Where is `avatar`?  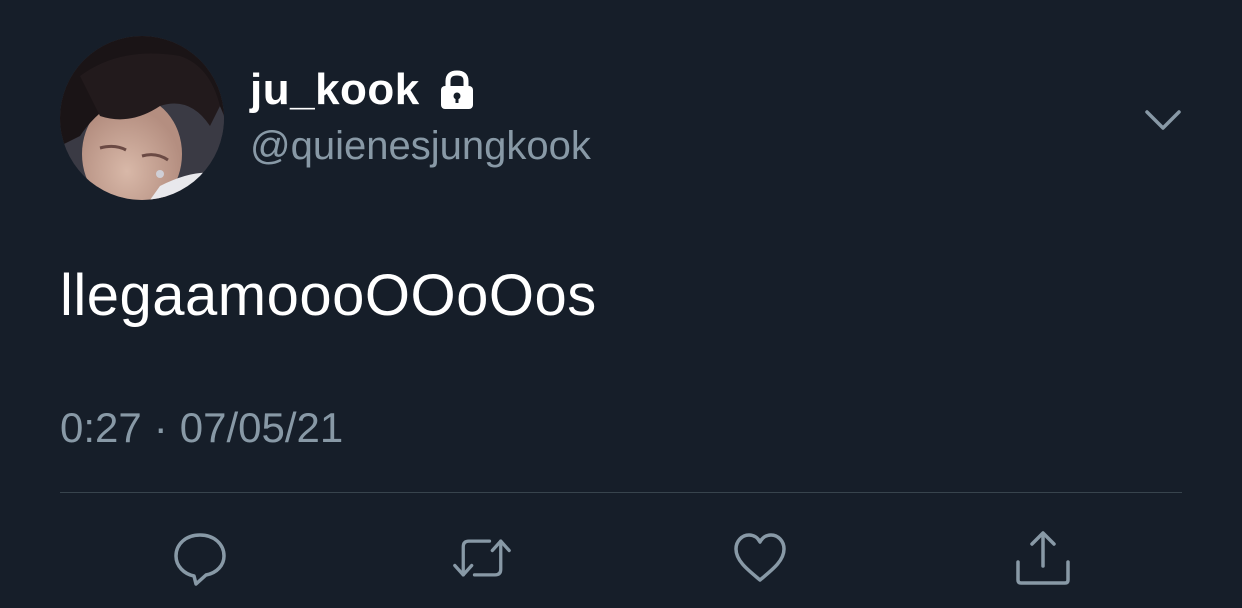
avatar is located at coordinates (142, 118).